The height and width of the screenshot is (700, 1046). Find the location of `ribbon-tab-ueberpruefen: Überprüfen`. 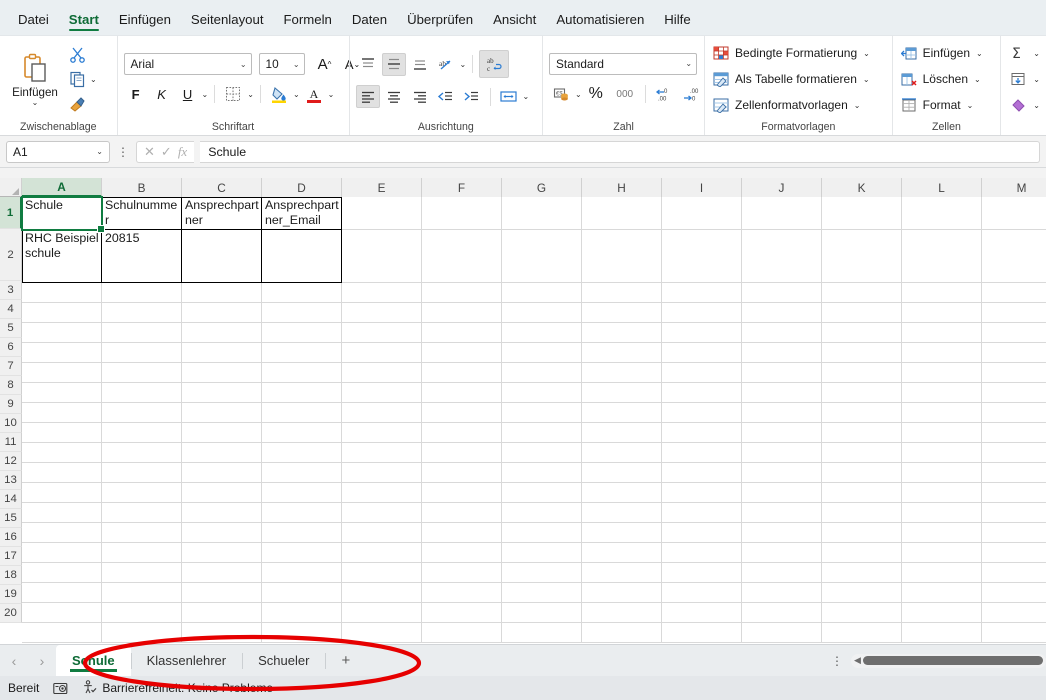

ribbon-tab-ueberpruefen: Überprüfen is located at coordinates (440, 21).